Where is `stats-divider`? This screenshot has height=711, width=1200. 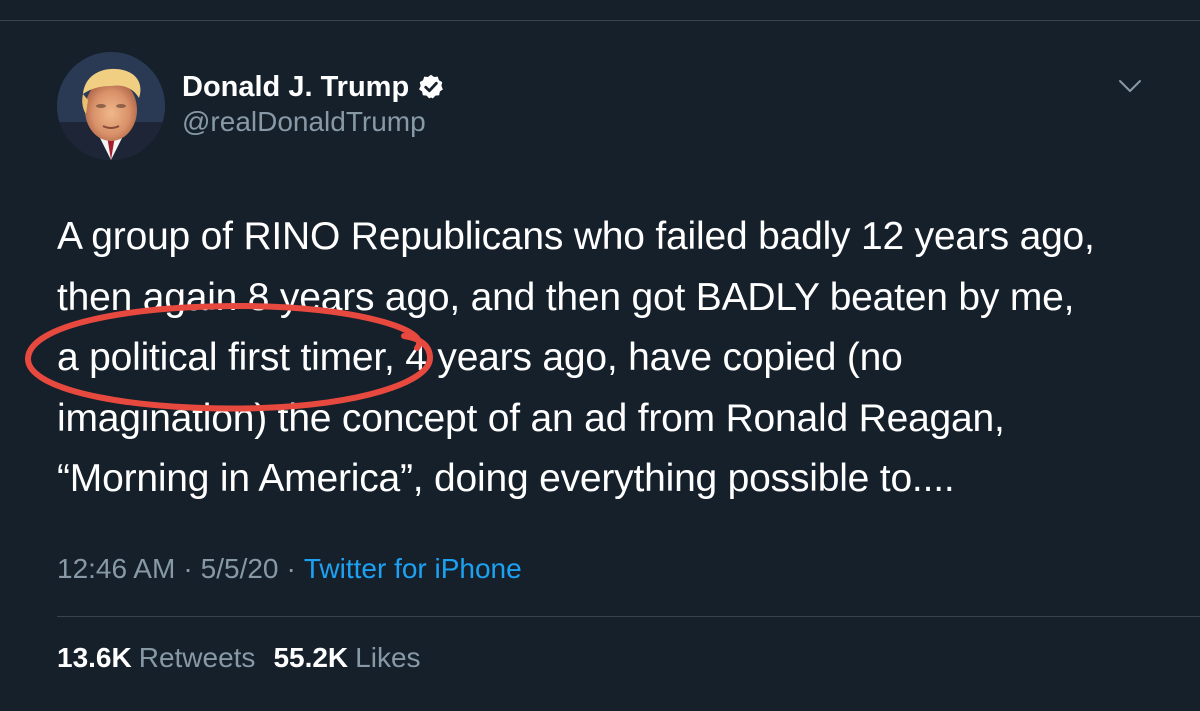 stats-divider is located at coordinates (628, 616).